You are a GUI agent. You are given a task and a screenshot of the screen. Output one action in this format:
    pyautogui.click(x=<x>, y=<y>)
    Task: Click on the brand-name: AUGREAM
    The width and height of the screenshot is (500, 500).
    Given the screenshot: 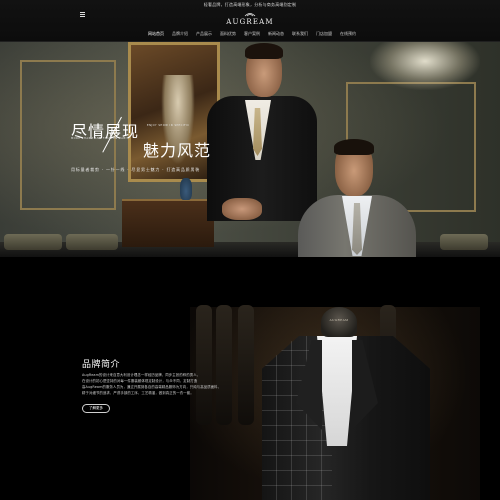 What is the action you would take?
    pyautogui.click(x=250, y=22)
    